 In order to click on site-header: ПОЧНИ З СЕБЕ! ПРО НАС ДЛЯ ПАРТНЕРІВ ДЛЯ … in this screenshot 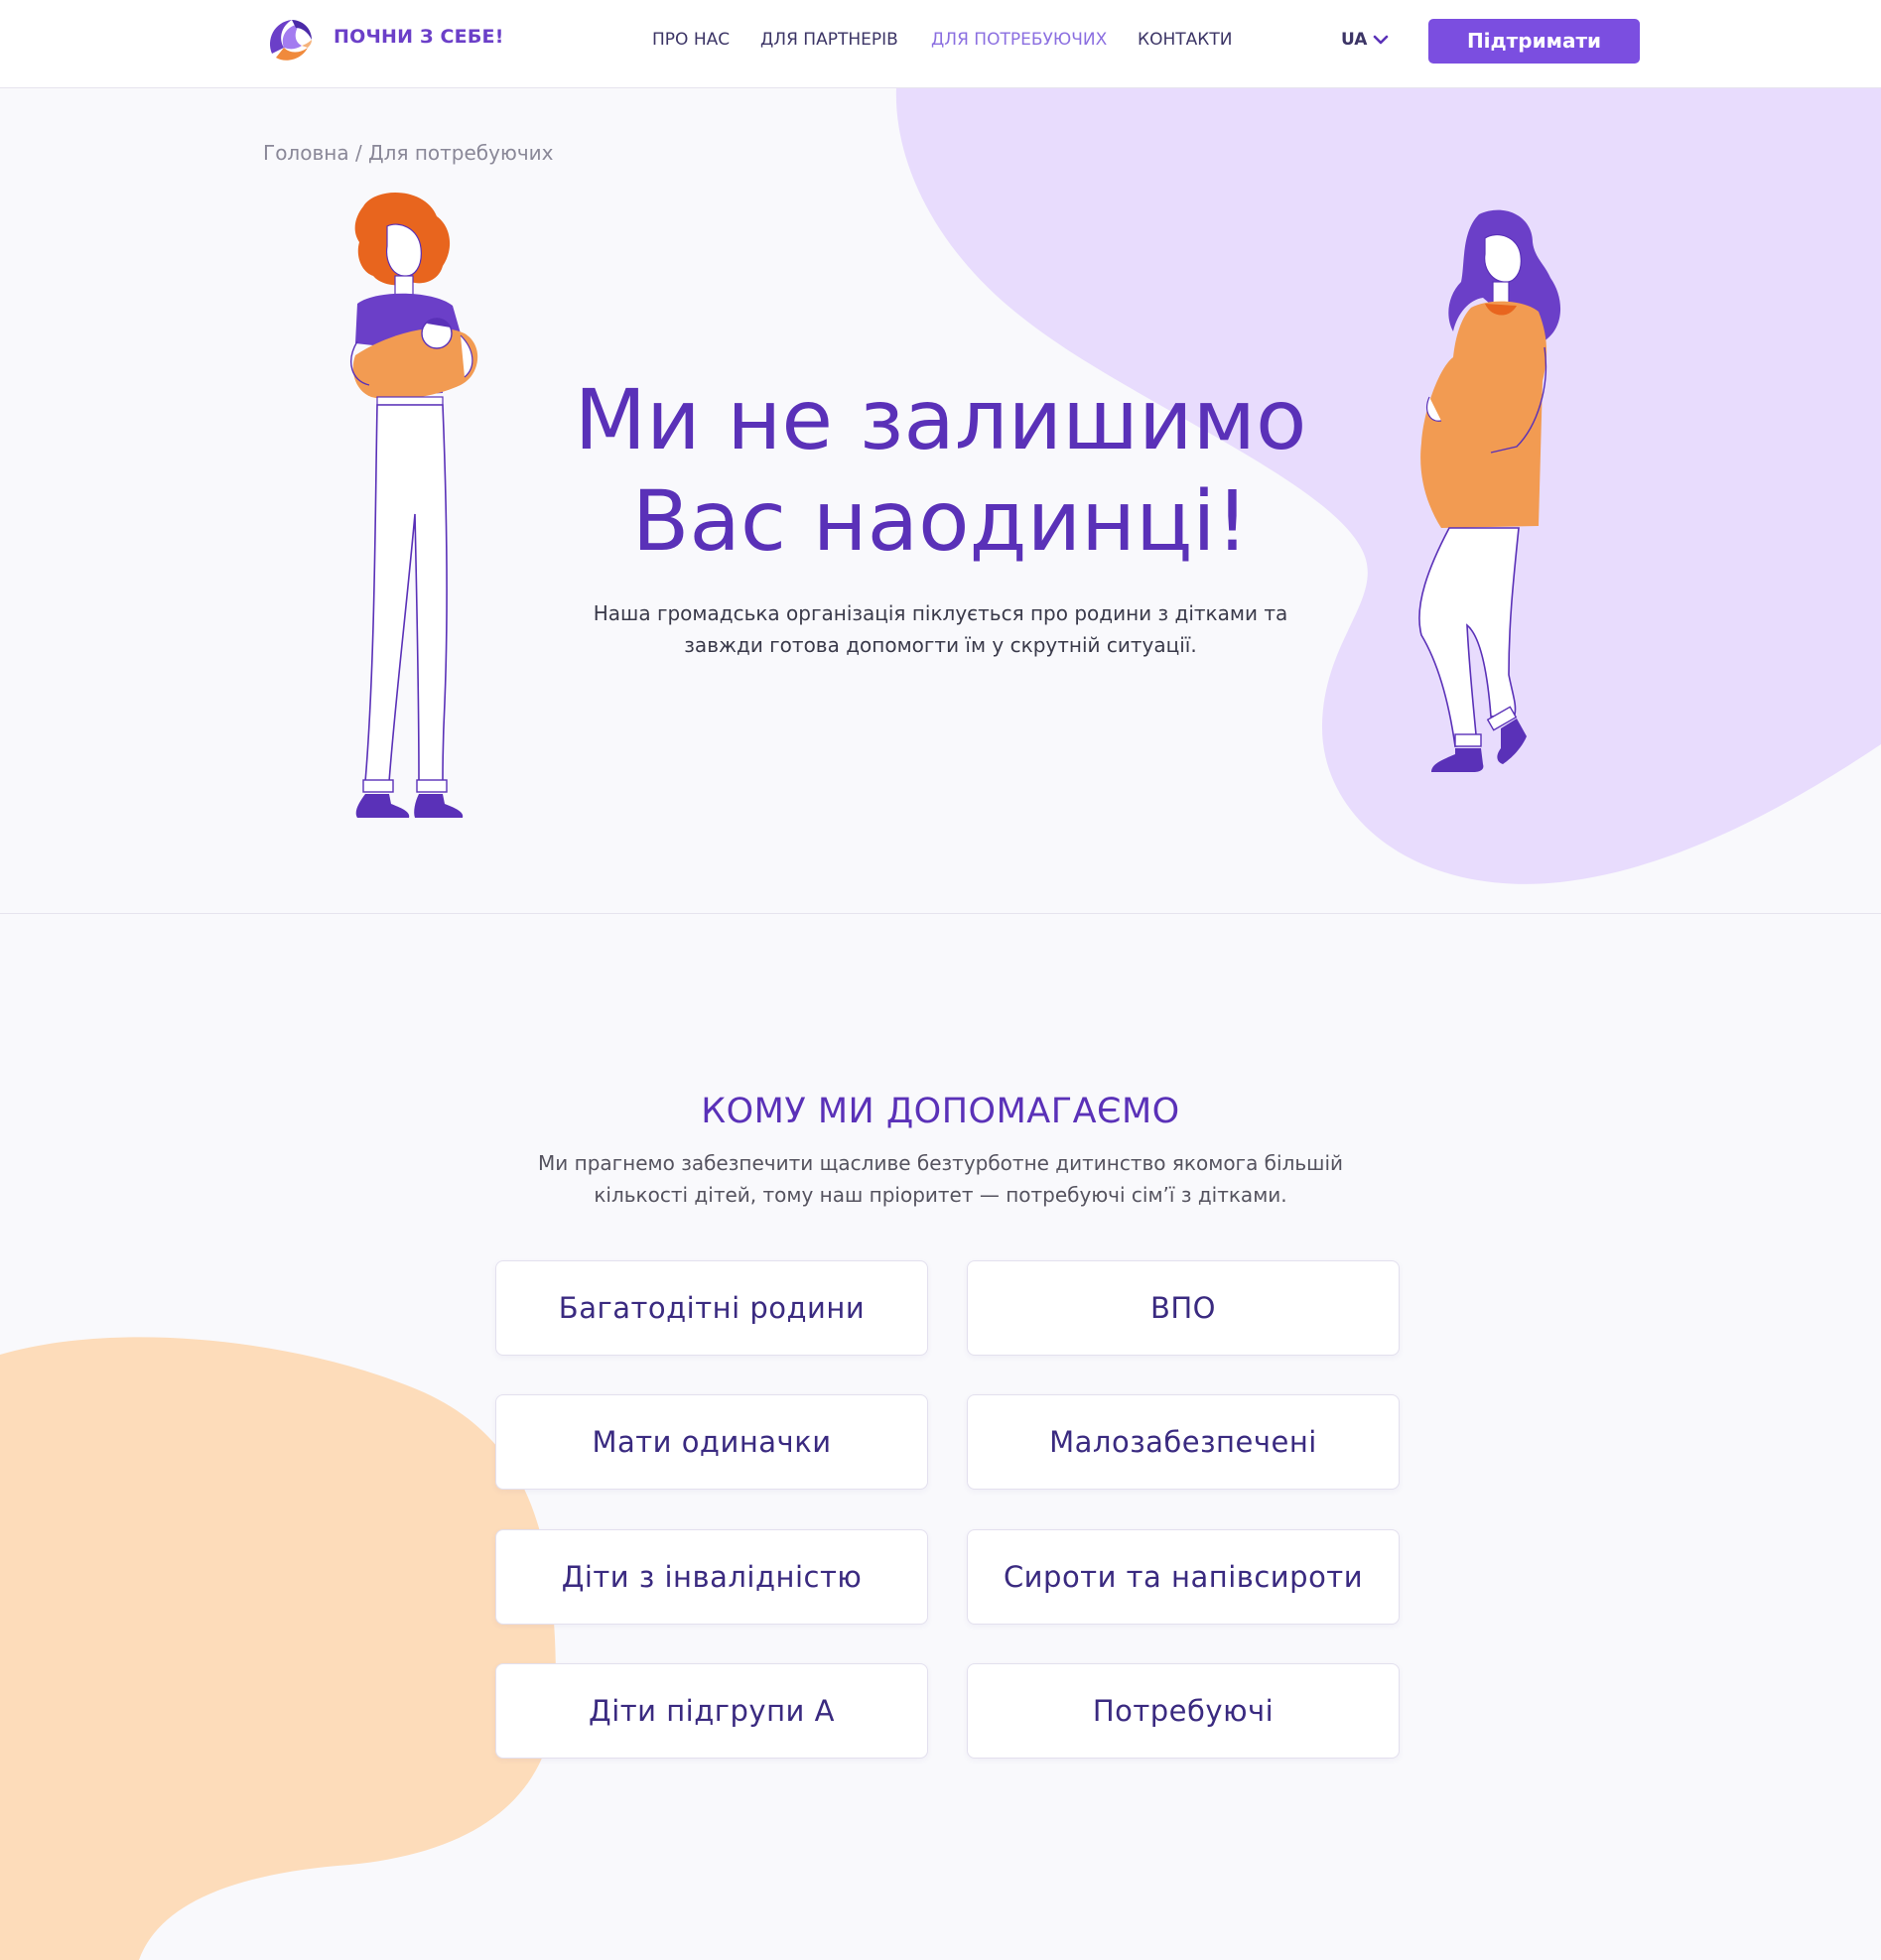, I will do `click(940, 44)`.